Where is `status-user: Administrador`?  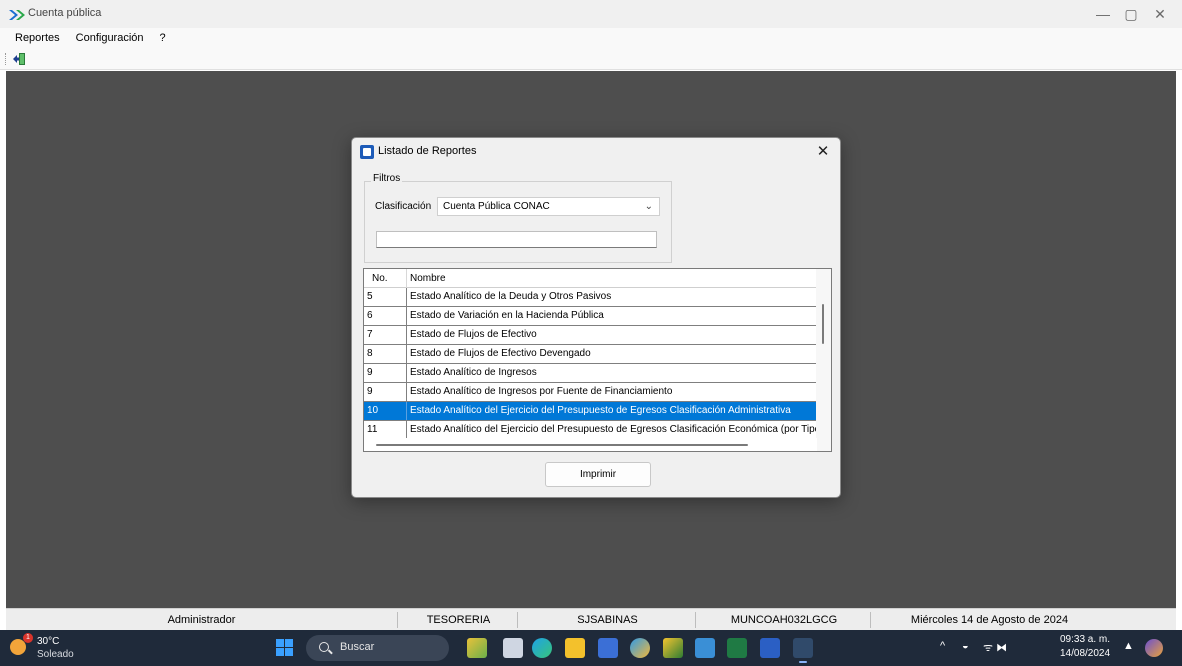 status-user: Administrador is located at coordinates (202, 620).